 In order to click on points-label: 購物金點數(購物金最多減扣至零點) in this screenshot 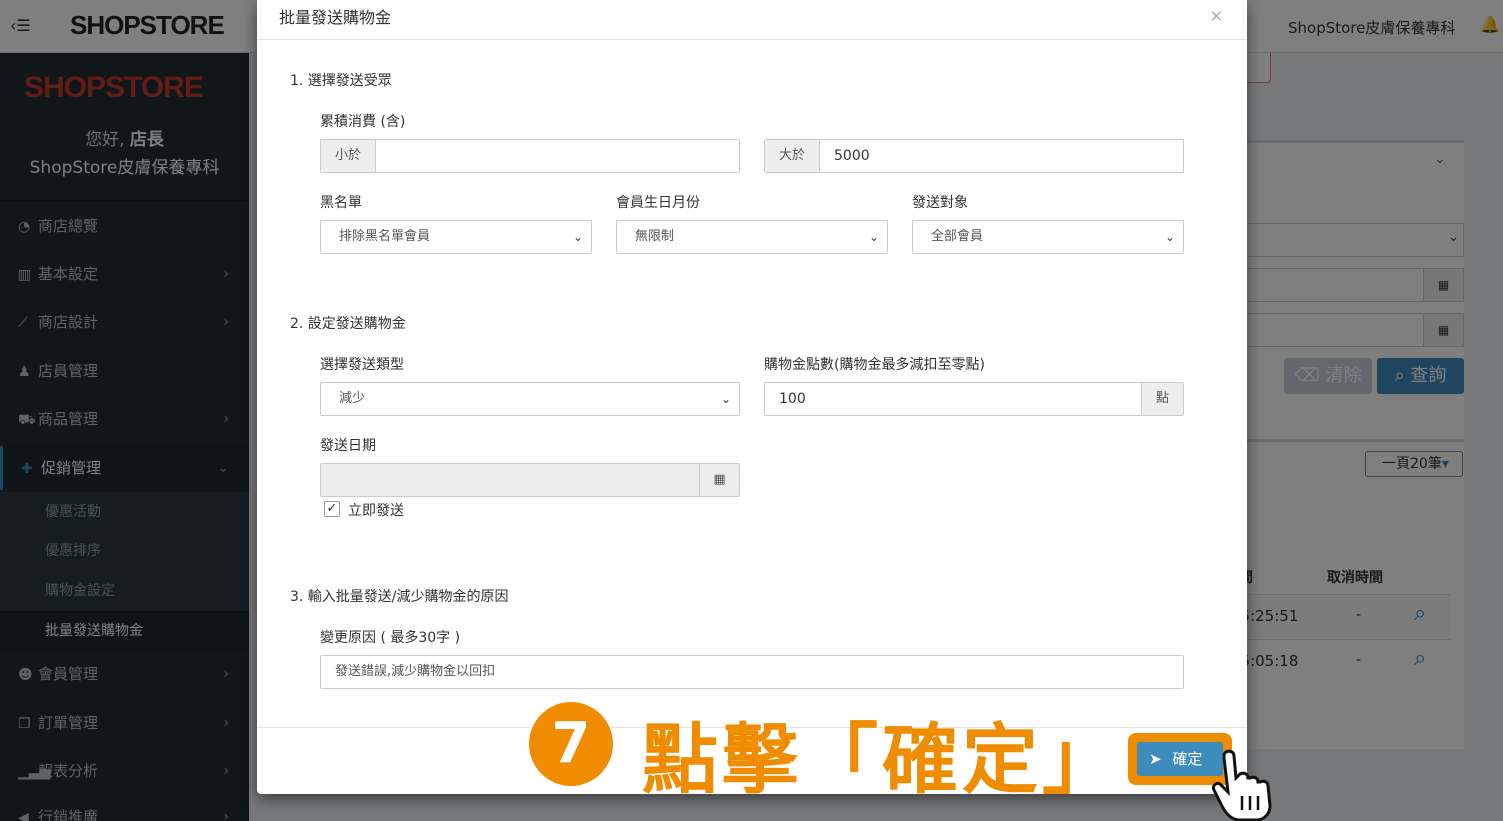, I will do `click(874, 365)`.